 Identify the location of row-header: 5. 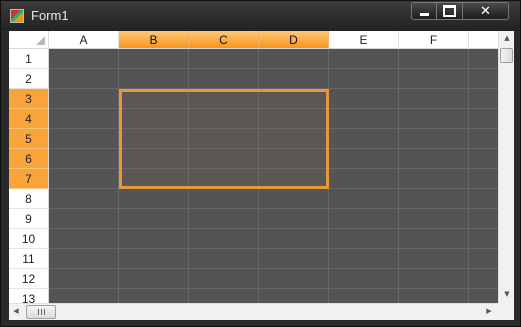
(29, 139).